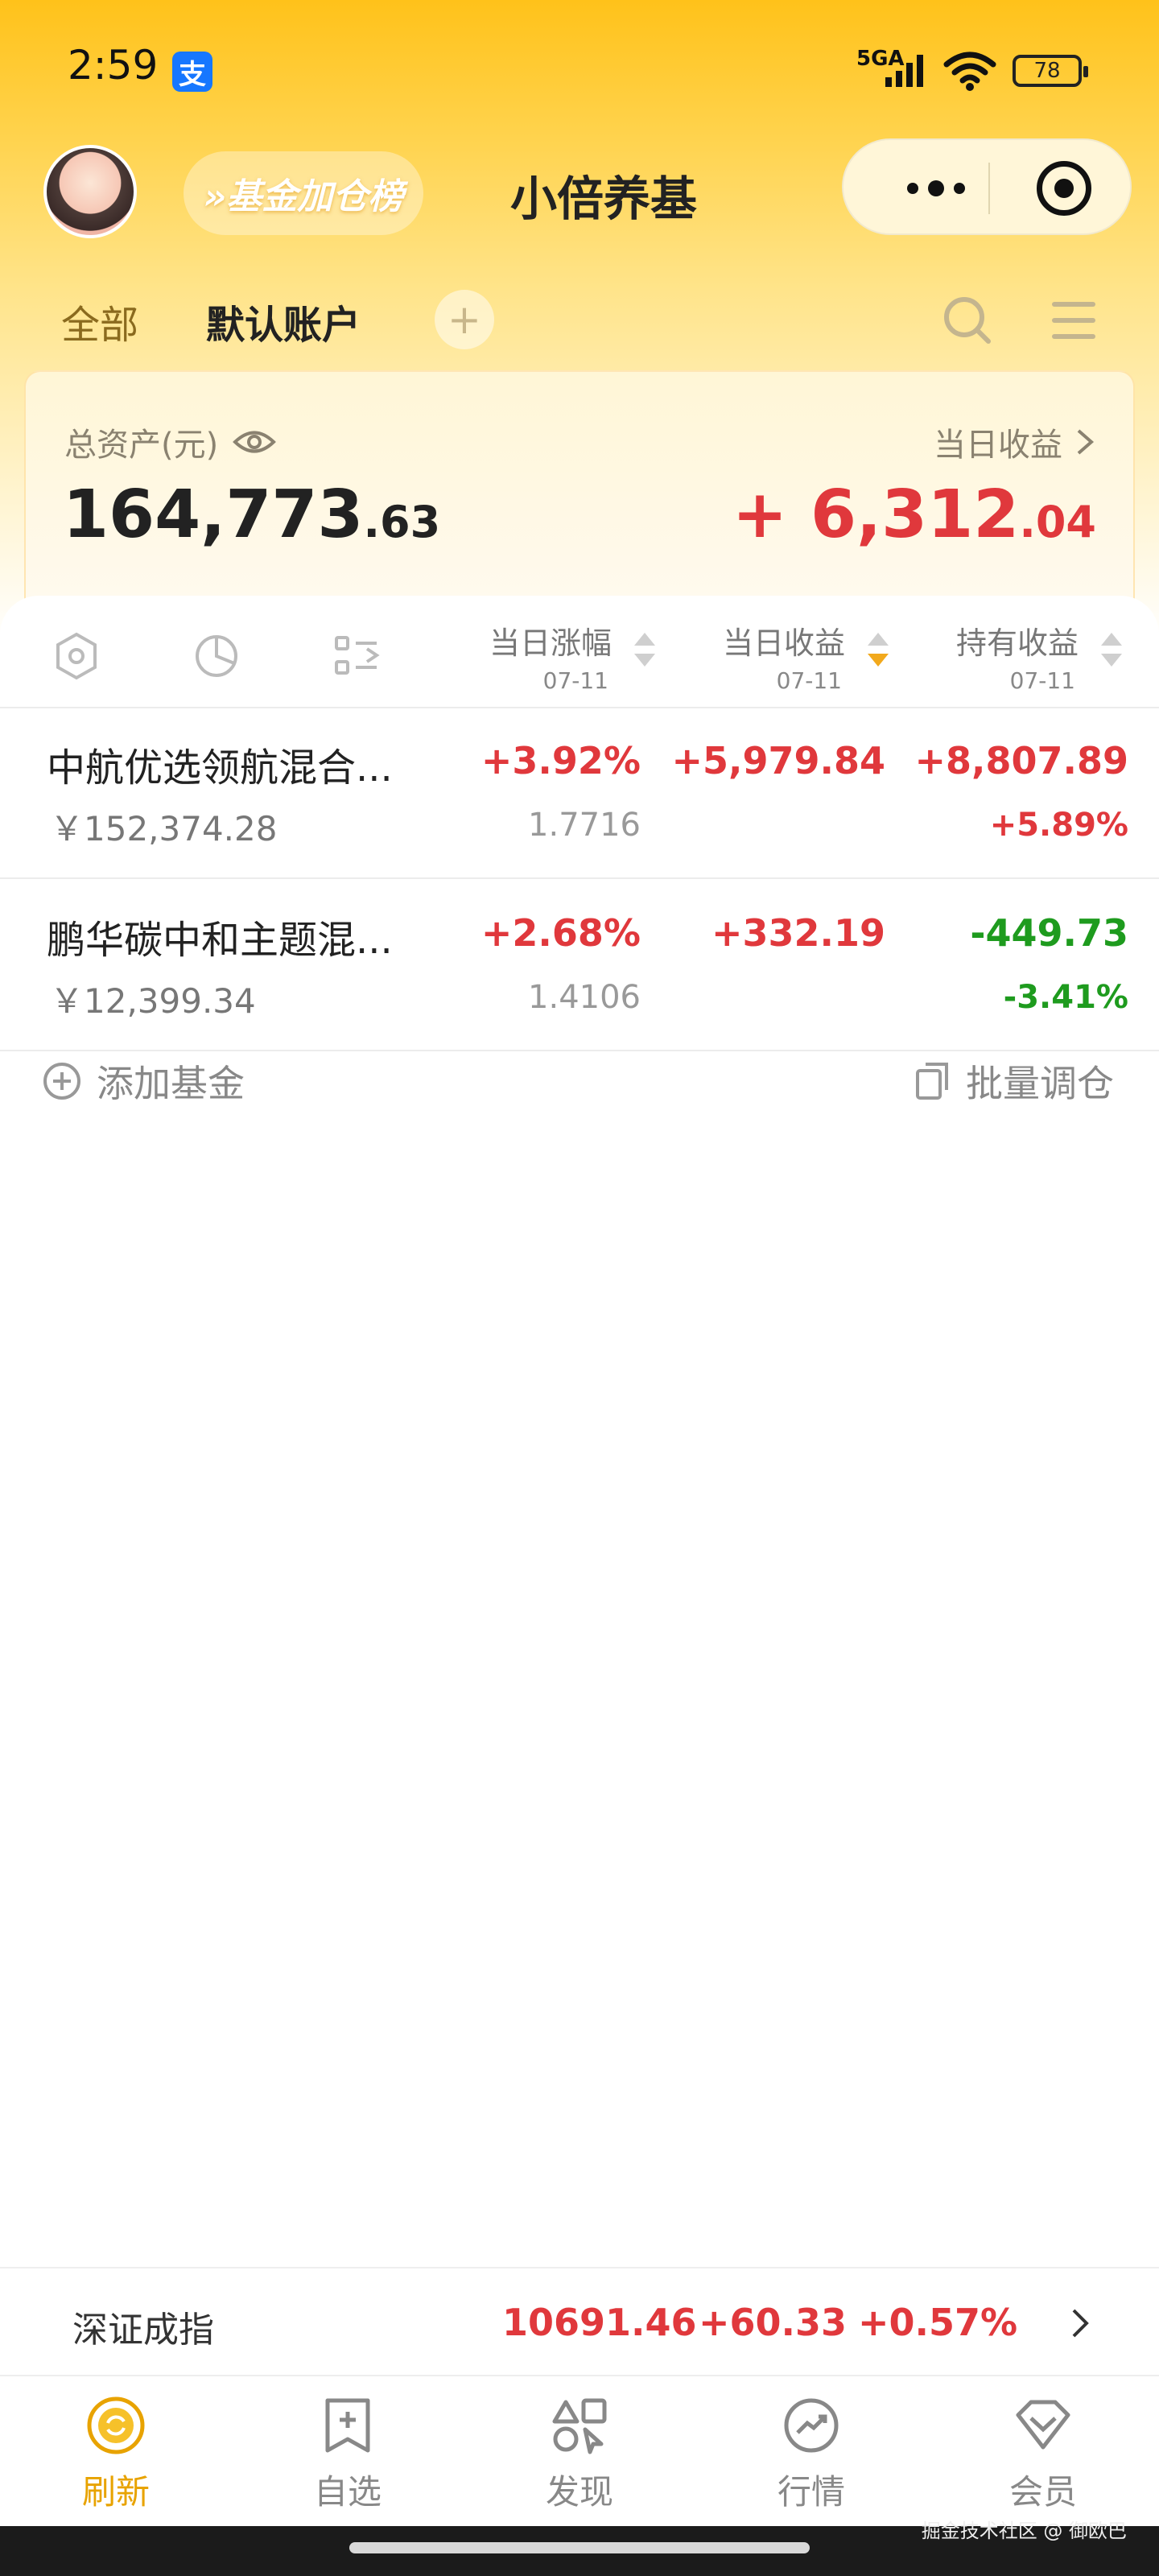  I want to click on nav-watchlist: 自选, so click(347, 2454).